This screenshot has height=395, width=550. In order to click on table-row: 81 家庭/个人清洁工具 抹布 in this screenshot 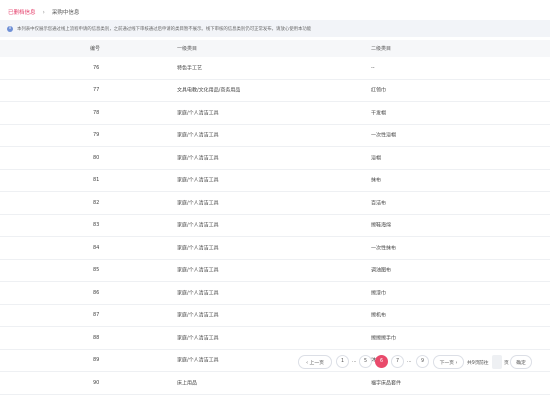, I will do `click(275, 181)`.